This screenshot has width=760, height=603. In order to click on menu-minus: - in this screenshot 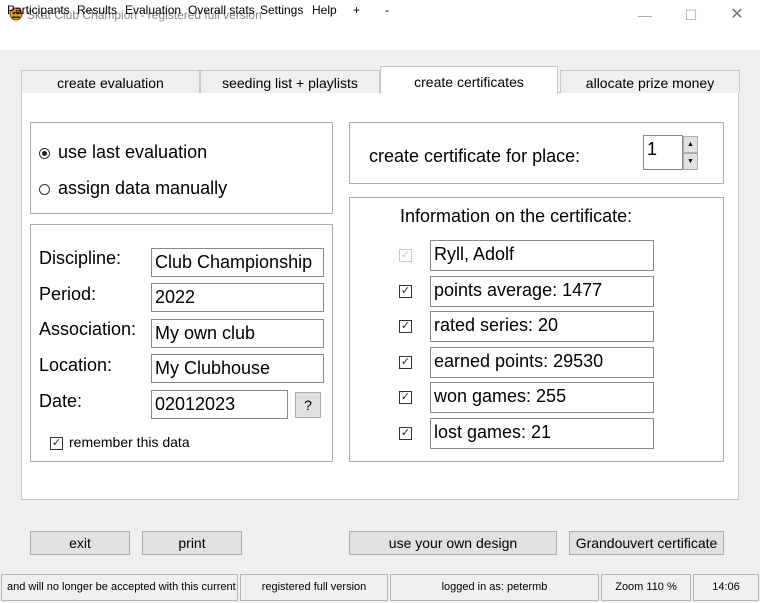, I will do `click(387, 10)`.